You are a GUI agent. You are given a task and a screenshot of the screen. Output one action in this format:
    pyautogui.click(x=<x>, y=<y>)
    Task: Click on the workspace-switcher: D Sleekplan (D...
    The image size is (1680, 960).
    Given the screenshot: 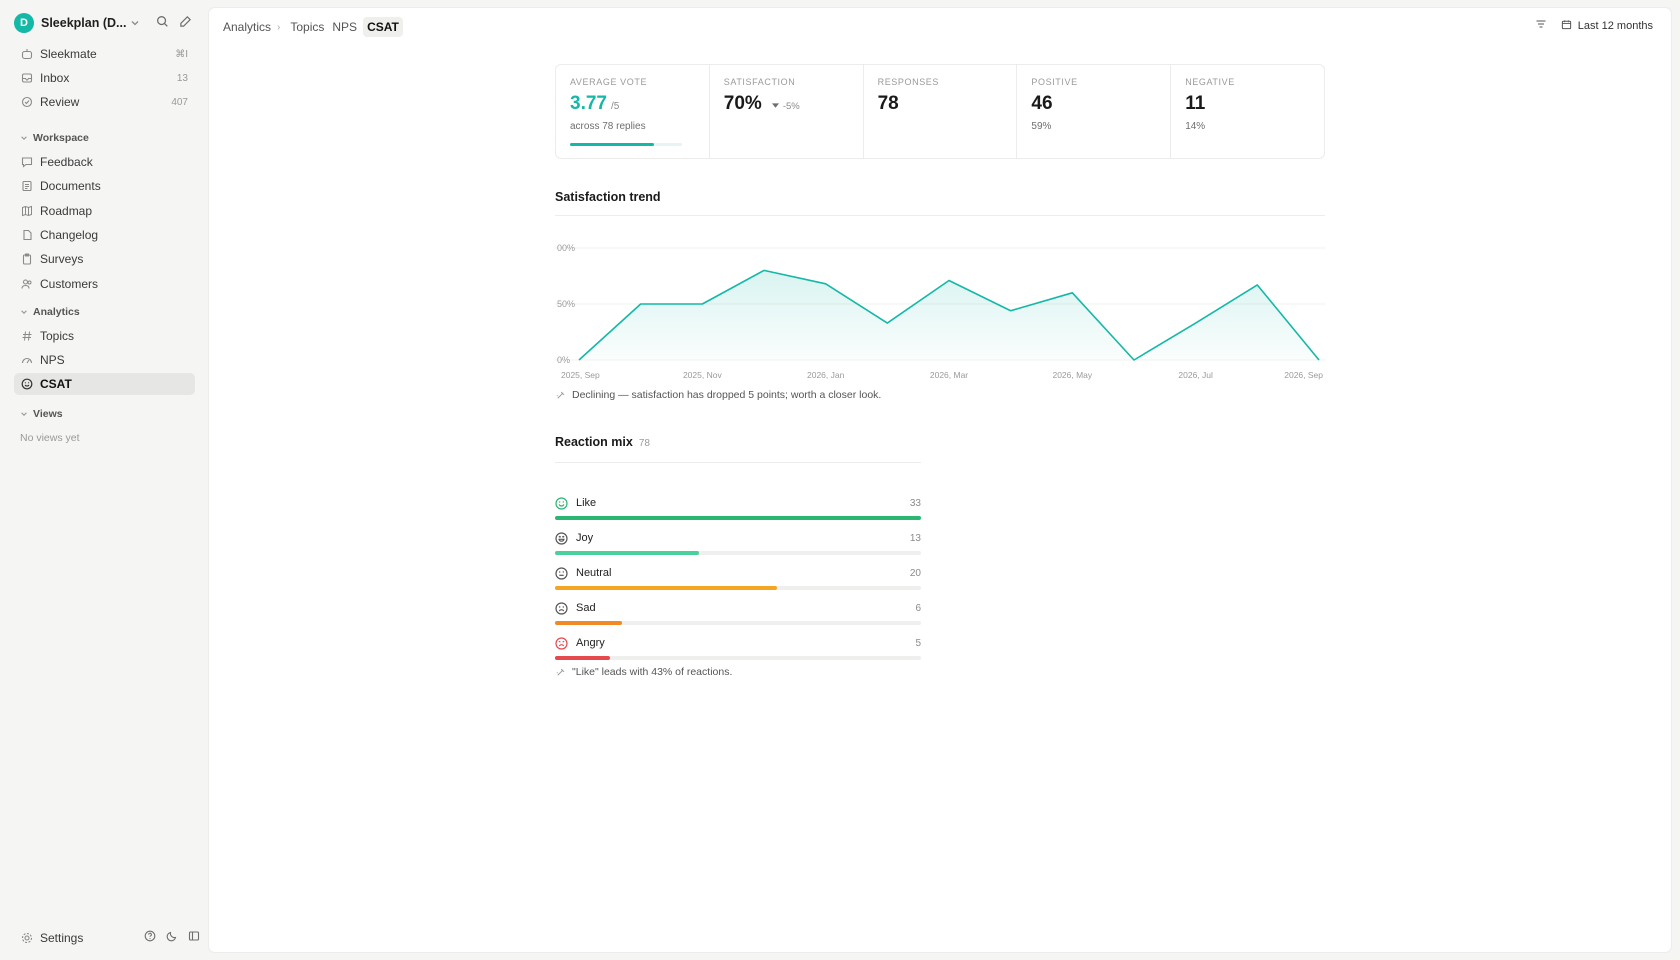 What is the action you would take?
    pyautogui.click(x=105, y=23)
    